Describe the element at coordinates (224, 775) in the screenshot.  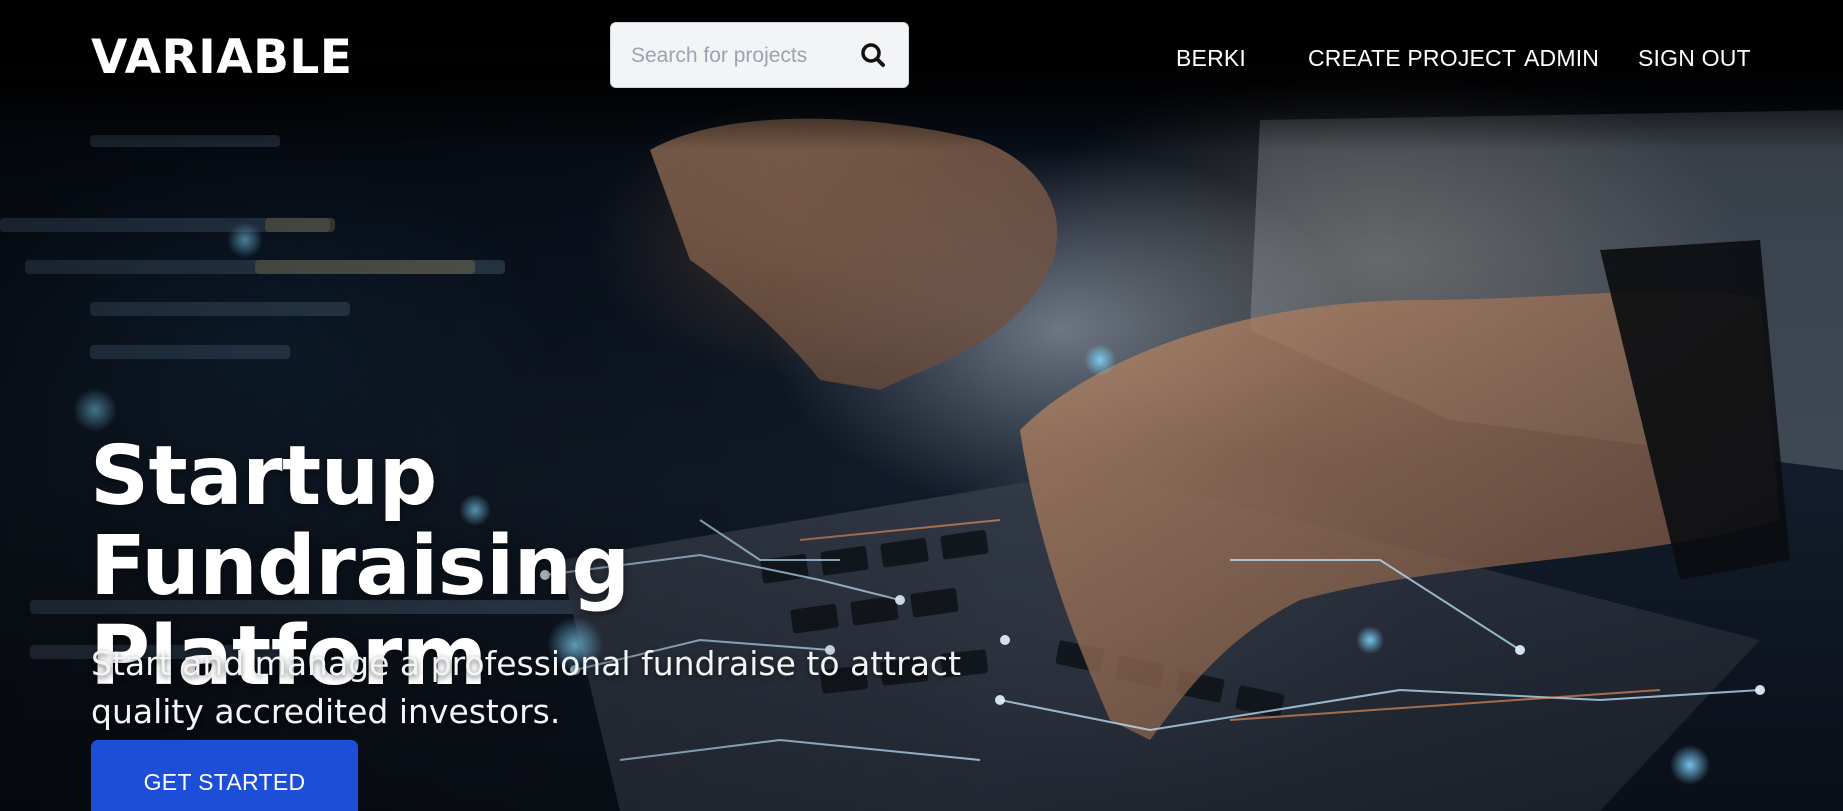
I see `get-started-button: GET STARTED` at that location.